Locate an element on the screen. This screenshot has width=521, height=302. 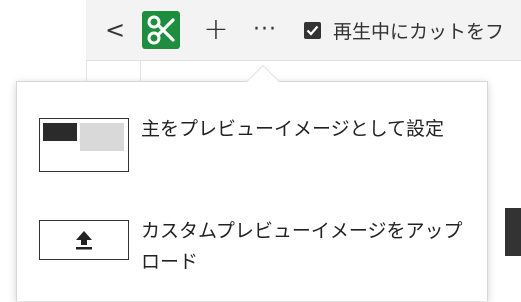
menu-item-label: カスタムプレビューイメージをアップロード is located at coordinates (302, 246).